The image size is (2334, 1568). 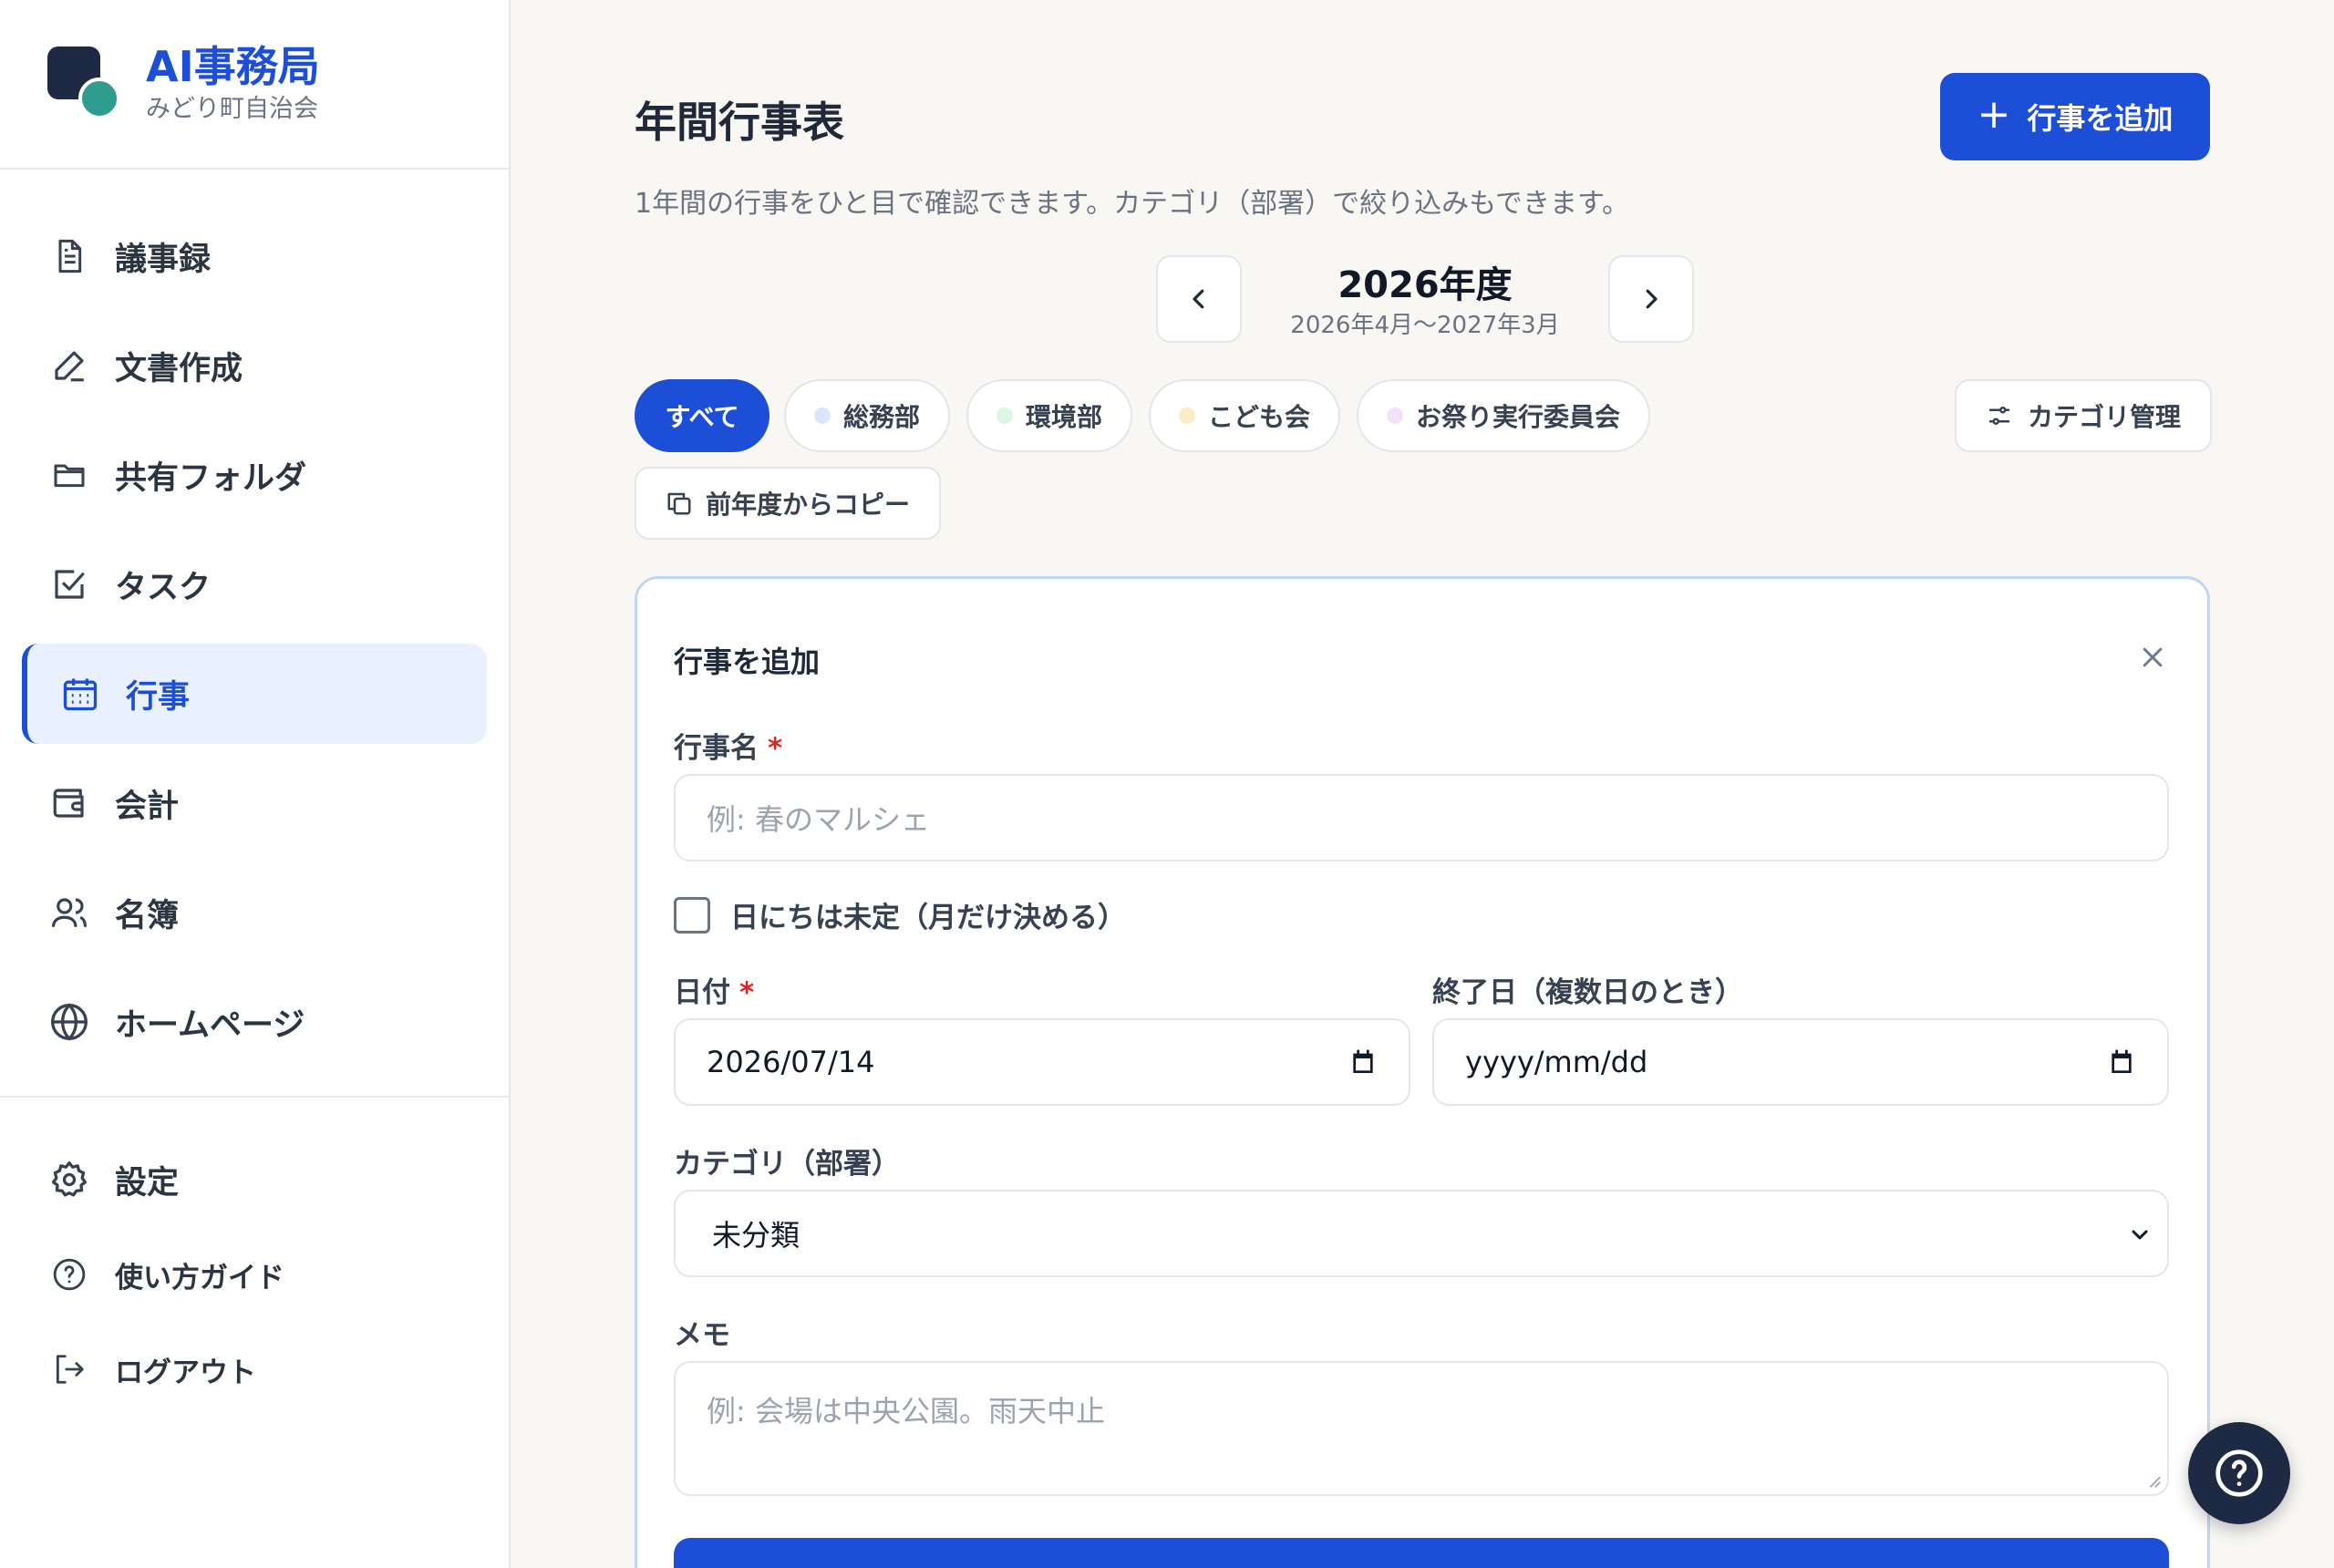 What do you see at coordinates (1132, 204) in the screenshot?
I see `page-description: 1年間の行事をひと目で確認できます。カテゴリ（部署）で絞り込みもできます。` at bounding box center [1132, 204].